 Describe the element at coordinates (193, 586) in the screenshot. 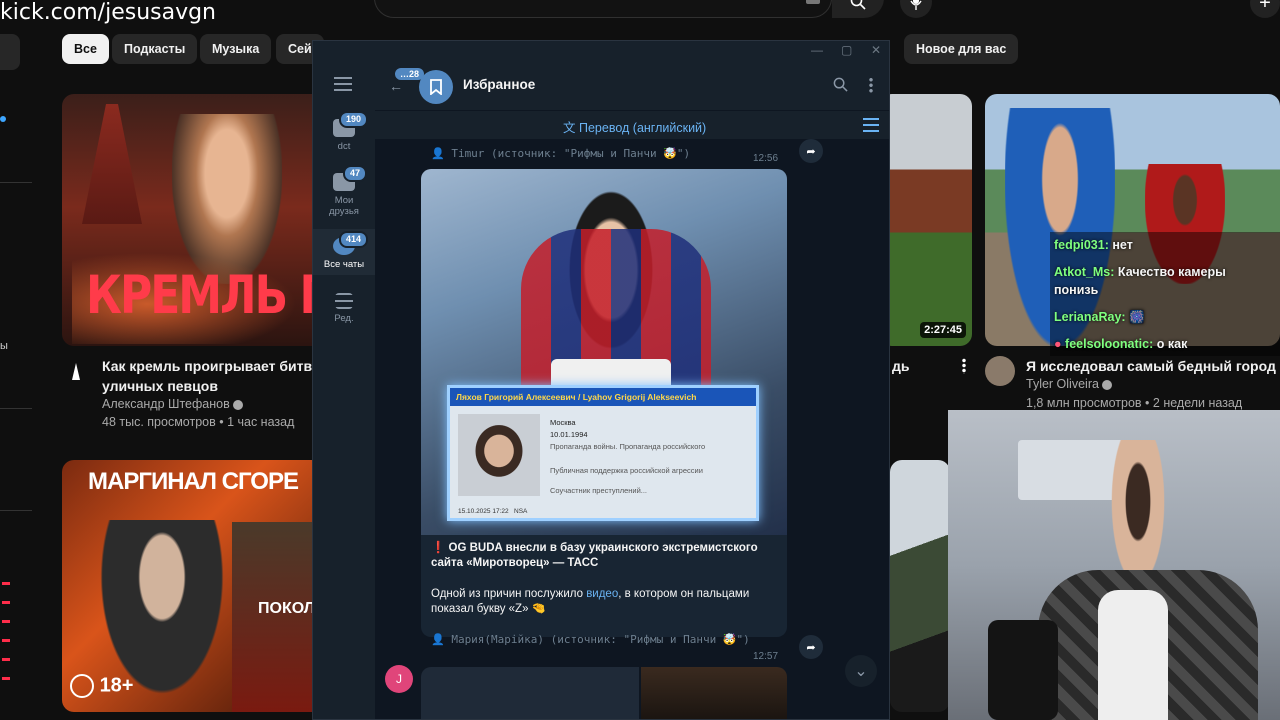

I see `video-thumbnail: МАРГИНАЛ СГОРЕ ПОКОЛ 18+` at that location.